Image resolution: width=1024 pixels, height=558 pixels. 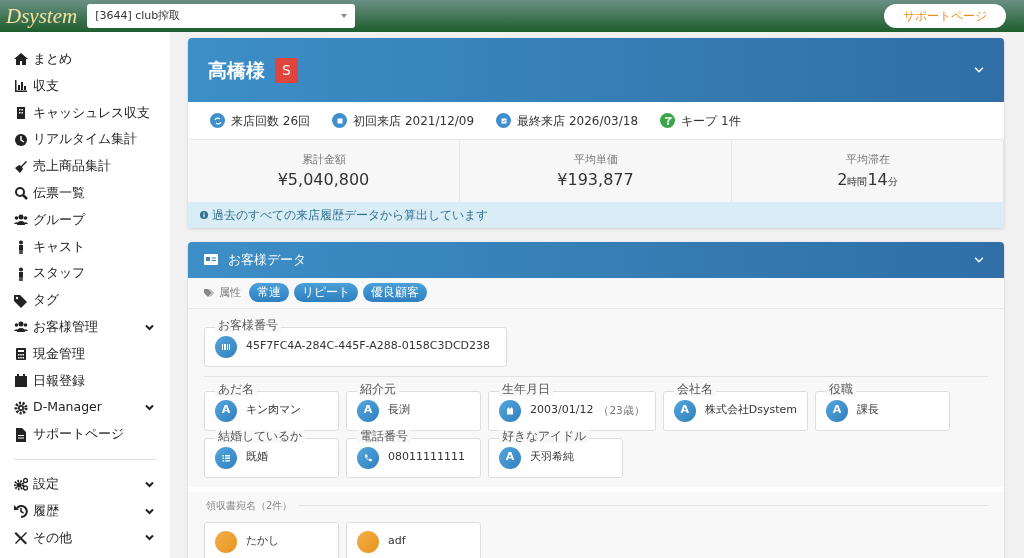 What do you see at coordinates (841, 389) in the screenshot?
I see `field-label: 役職` at bounding box center [841, 389].